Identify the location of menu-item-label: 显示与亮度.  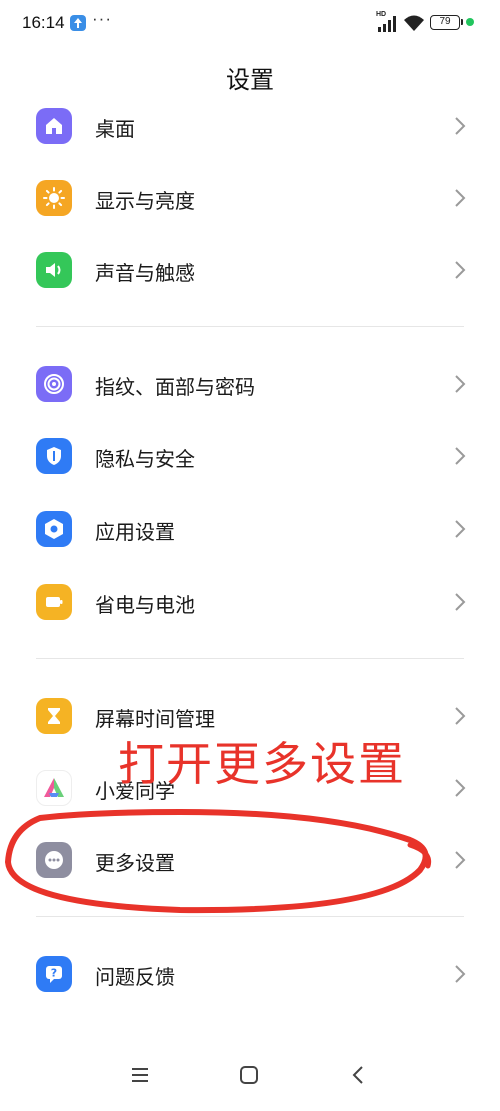
(145, 201).